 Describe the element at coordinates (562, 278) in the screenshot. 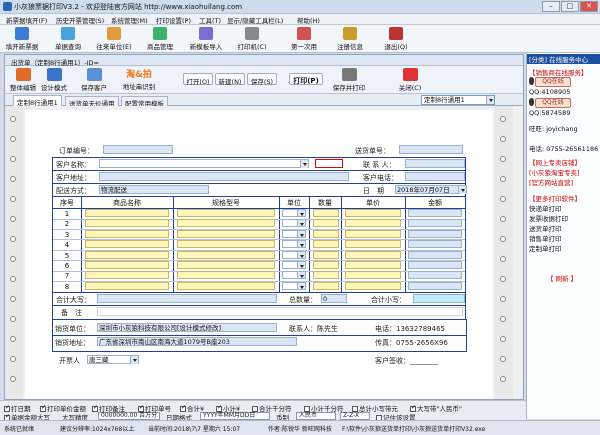

I see `refresh-link: 【 刷新 】` at that location.